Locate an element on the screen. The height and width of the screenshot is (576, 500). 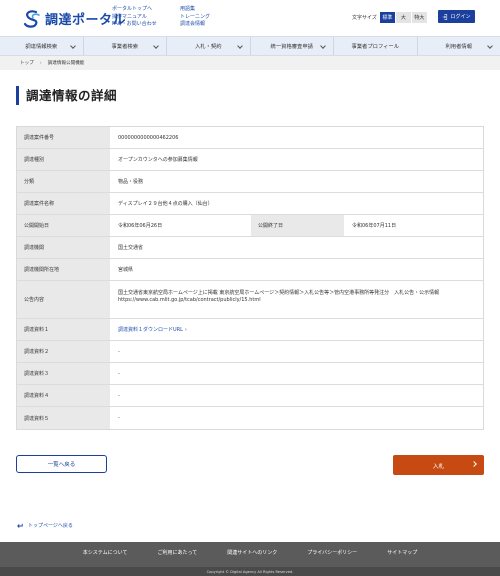
nav-label: 統一資格審査申請 is located at coordinates (291, 47).